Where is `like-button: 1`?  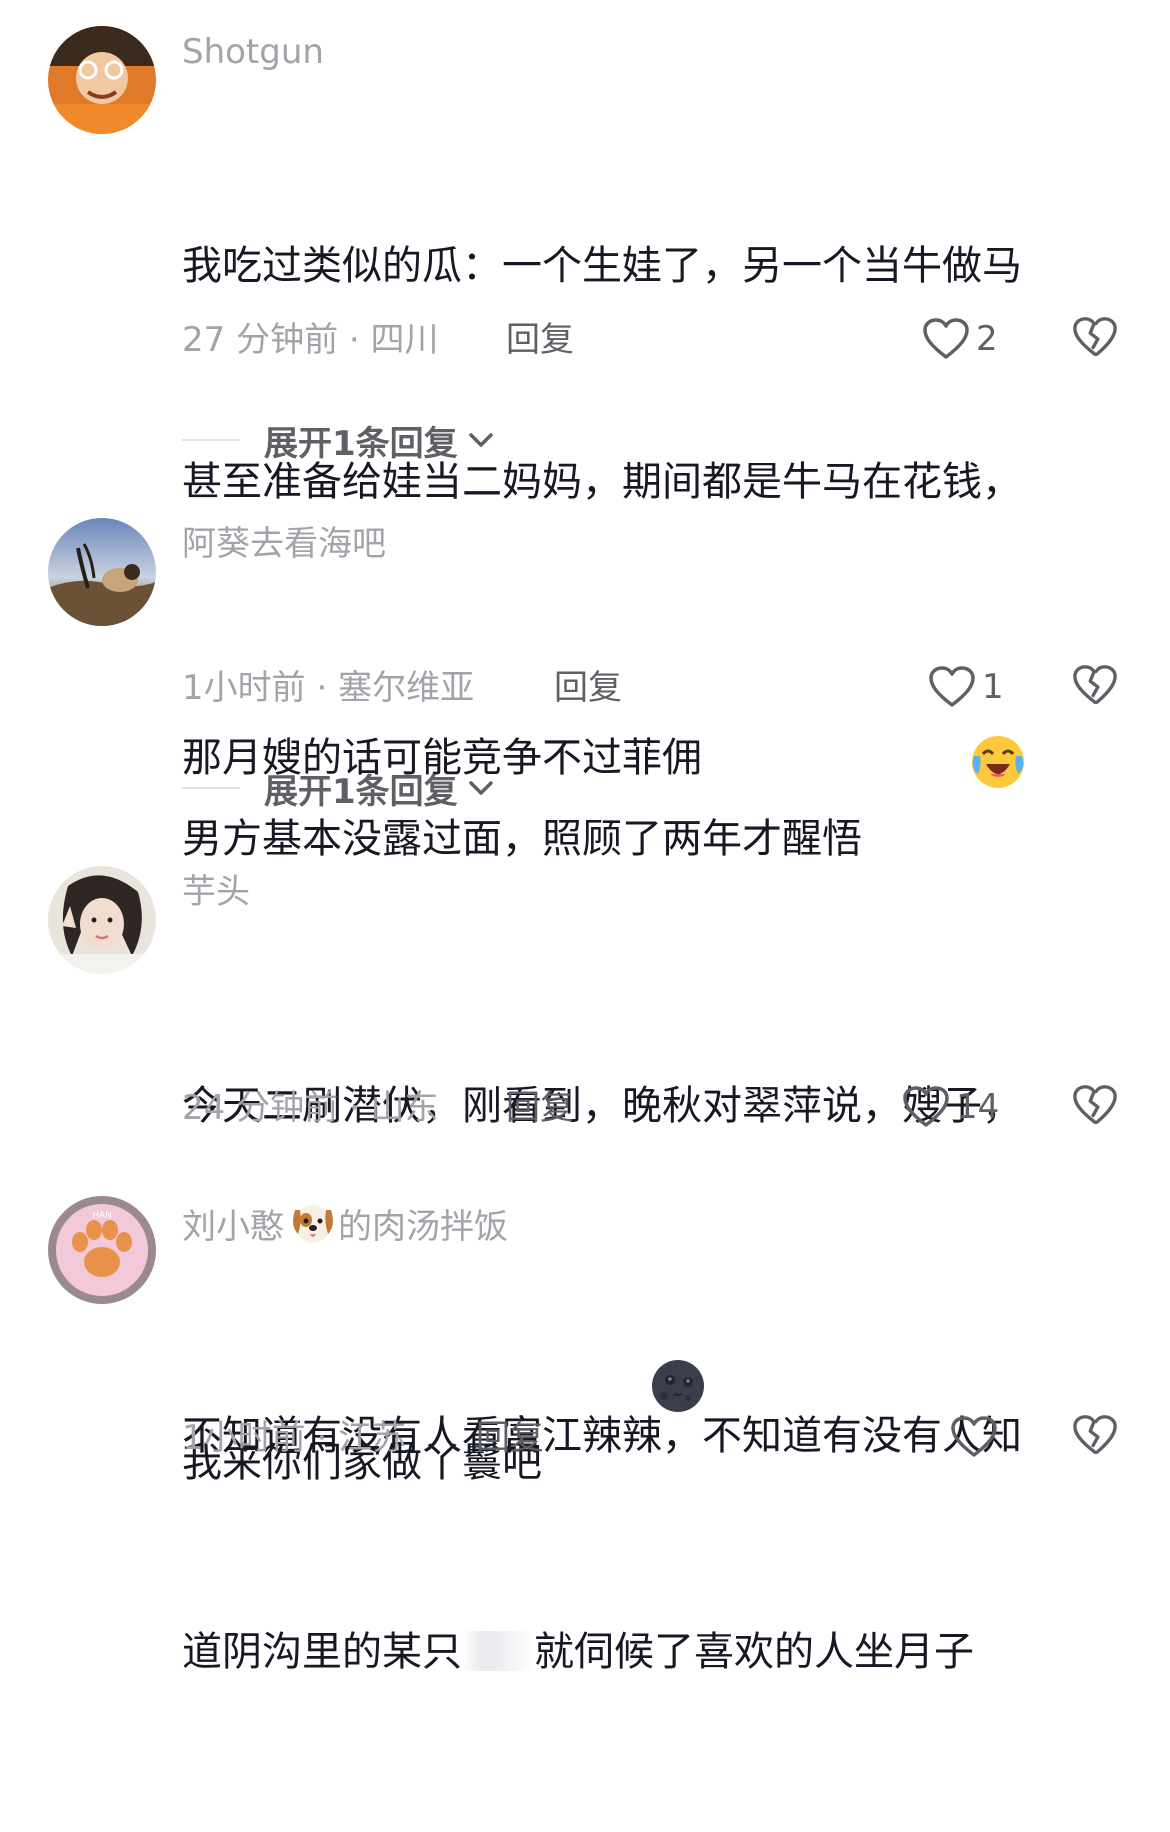 like-button: 1 is located at coordinates (966, 687).